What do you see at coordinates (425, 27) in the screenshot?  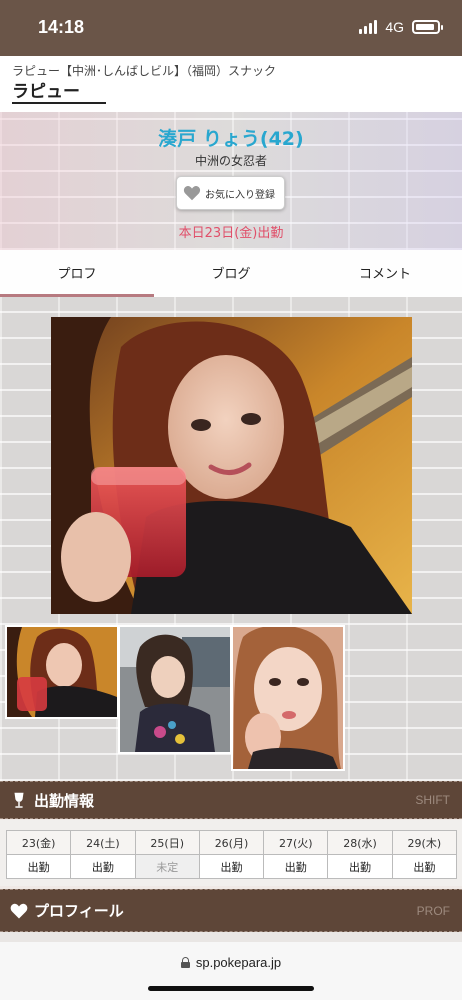 I see `battery-level` at bounding box center [425, 27].